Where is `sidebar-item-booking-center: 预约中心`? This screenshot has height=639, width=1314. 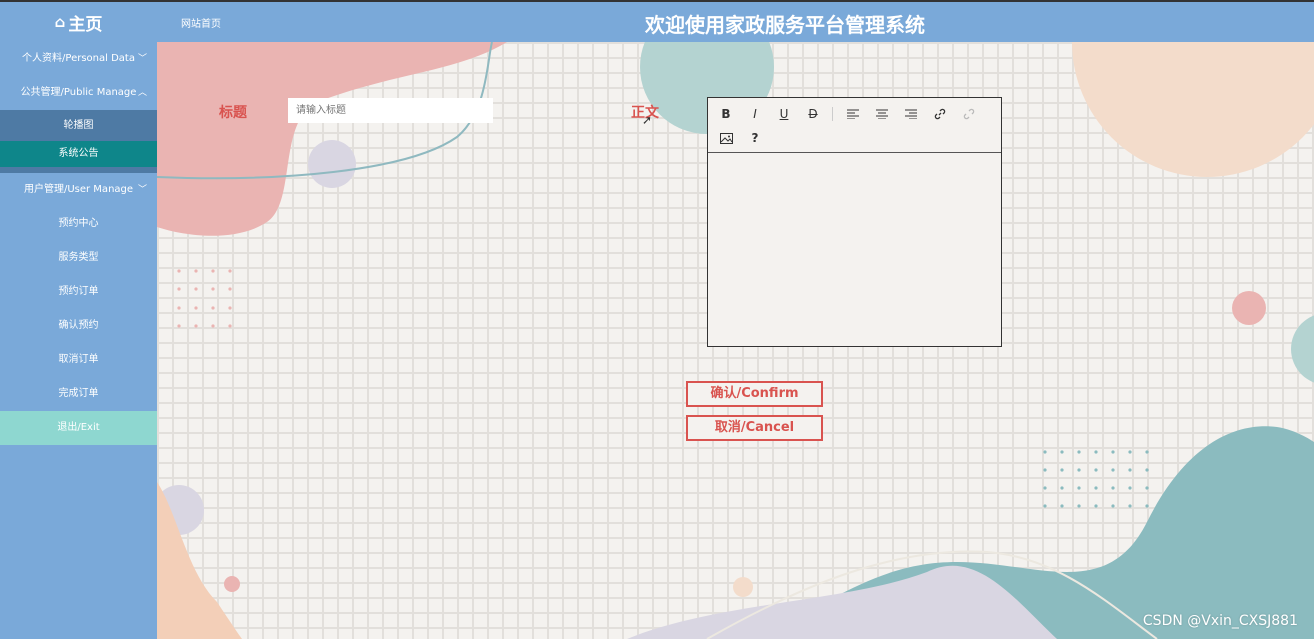 sidebar-item-booking-center: 预约中心 is located at coordinates (78, 224).